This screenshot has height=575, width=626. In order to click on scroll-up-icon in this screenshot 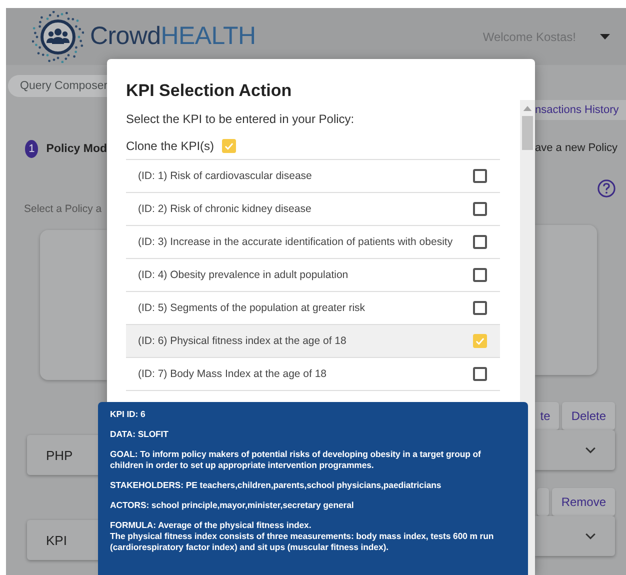, I will do `click(527, 108)`.